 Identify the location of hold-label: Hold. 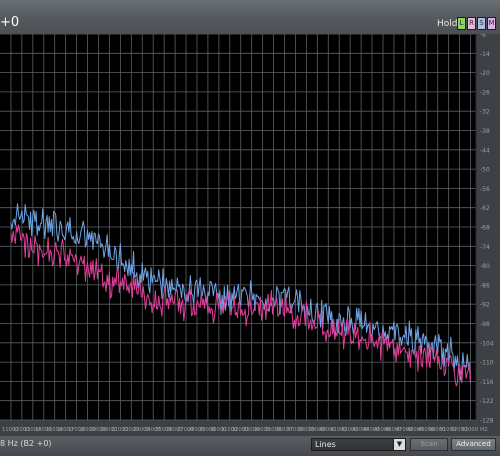
(447, 24).